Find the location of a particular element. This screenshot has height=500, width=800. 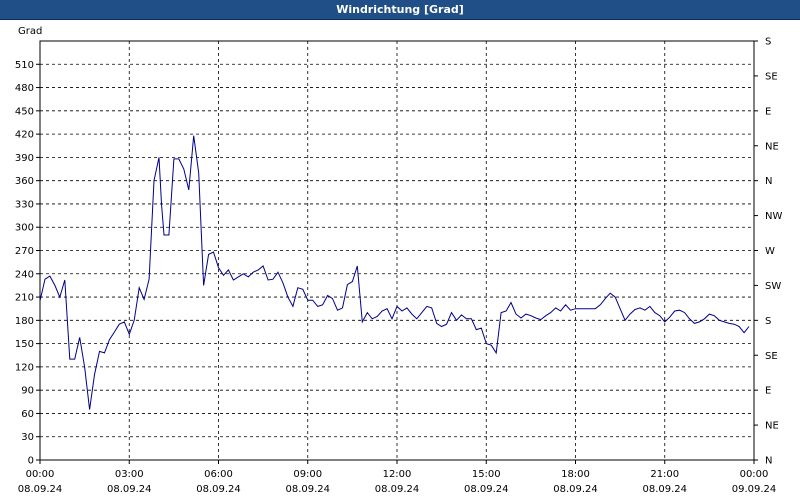

y-tick-label: 0 is located at coordinates (31, 461).